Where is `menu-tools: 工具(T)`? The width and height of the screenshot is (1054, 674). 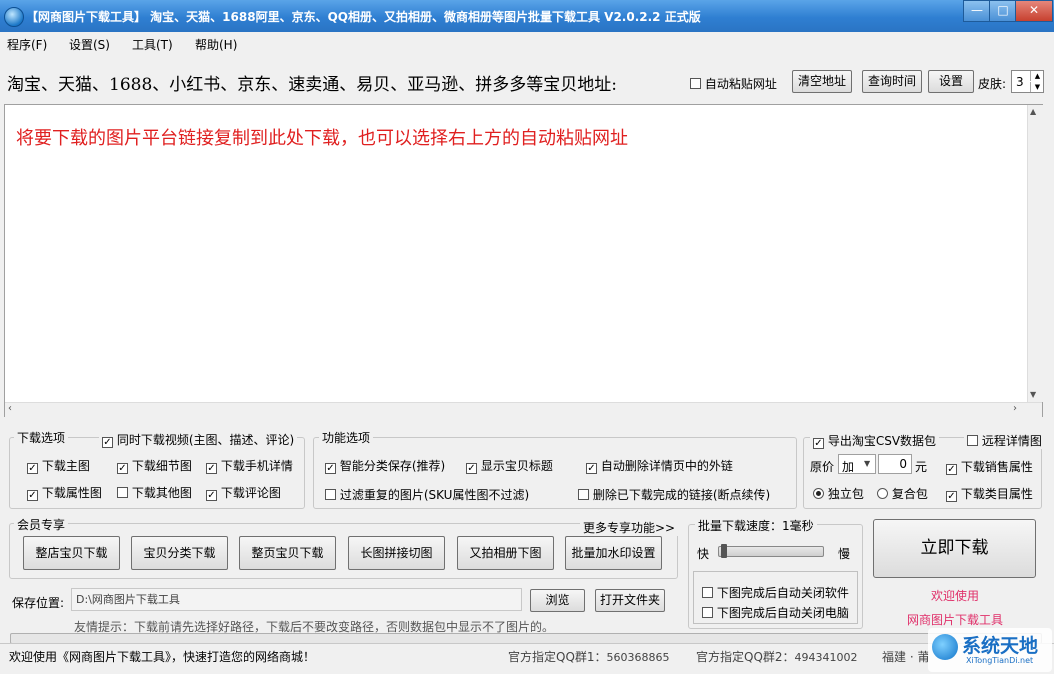
menu-tools: 工具(T) is located at coordinates (152, 44).